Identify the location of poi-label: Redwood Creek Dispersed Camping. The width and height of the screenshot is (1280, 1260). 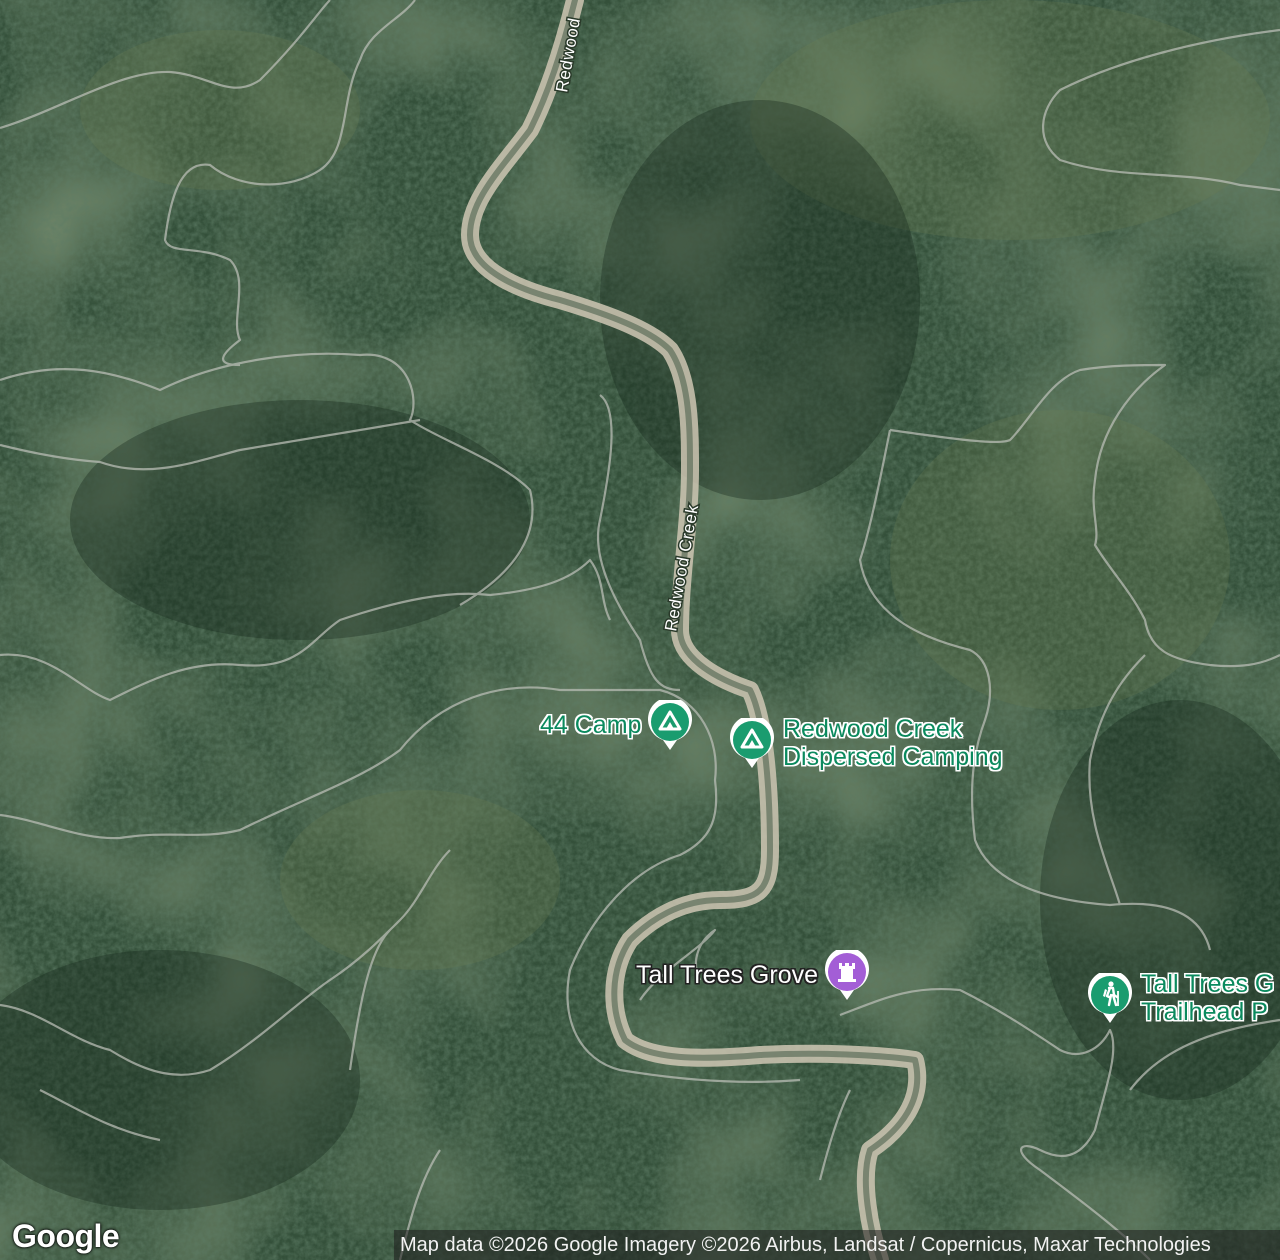
(893, 743).